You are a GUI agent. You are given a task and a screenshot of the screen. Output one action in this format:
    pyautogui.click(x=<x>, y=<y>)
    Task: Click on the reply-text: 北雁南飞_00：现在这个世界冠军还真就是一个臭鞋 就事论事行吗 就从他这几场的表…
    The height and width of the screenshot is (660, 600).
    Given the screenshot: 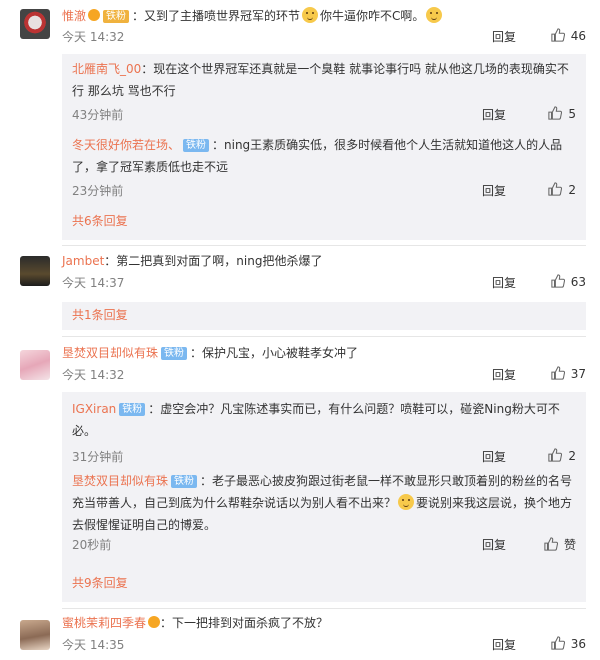 What is the action you would take?
    pyautogui.click(x=324, y=80)
    